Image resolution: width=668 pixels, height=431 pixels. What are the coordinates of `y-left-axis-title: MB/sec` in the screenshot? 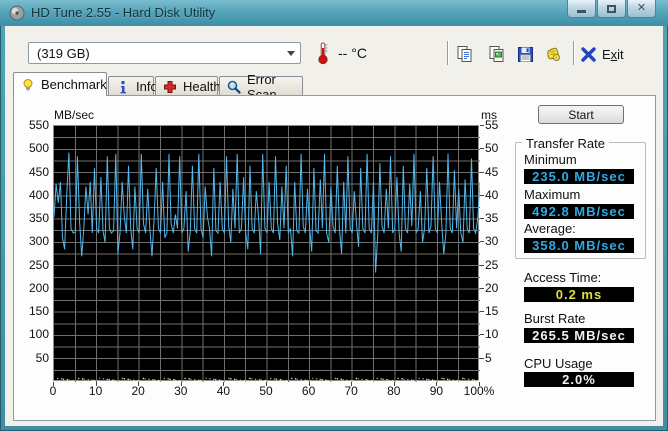 It's located at (74, 115).